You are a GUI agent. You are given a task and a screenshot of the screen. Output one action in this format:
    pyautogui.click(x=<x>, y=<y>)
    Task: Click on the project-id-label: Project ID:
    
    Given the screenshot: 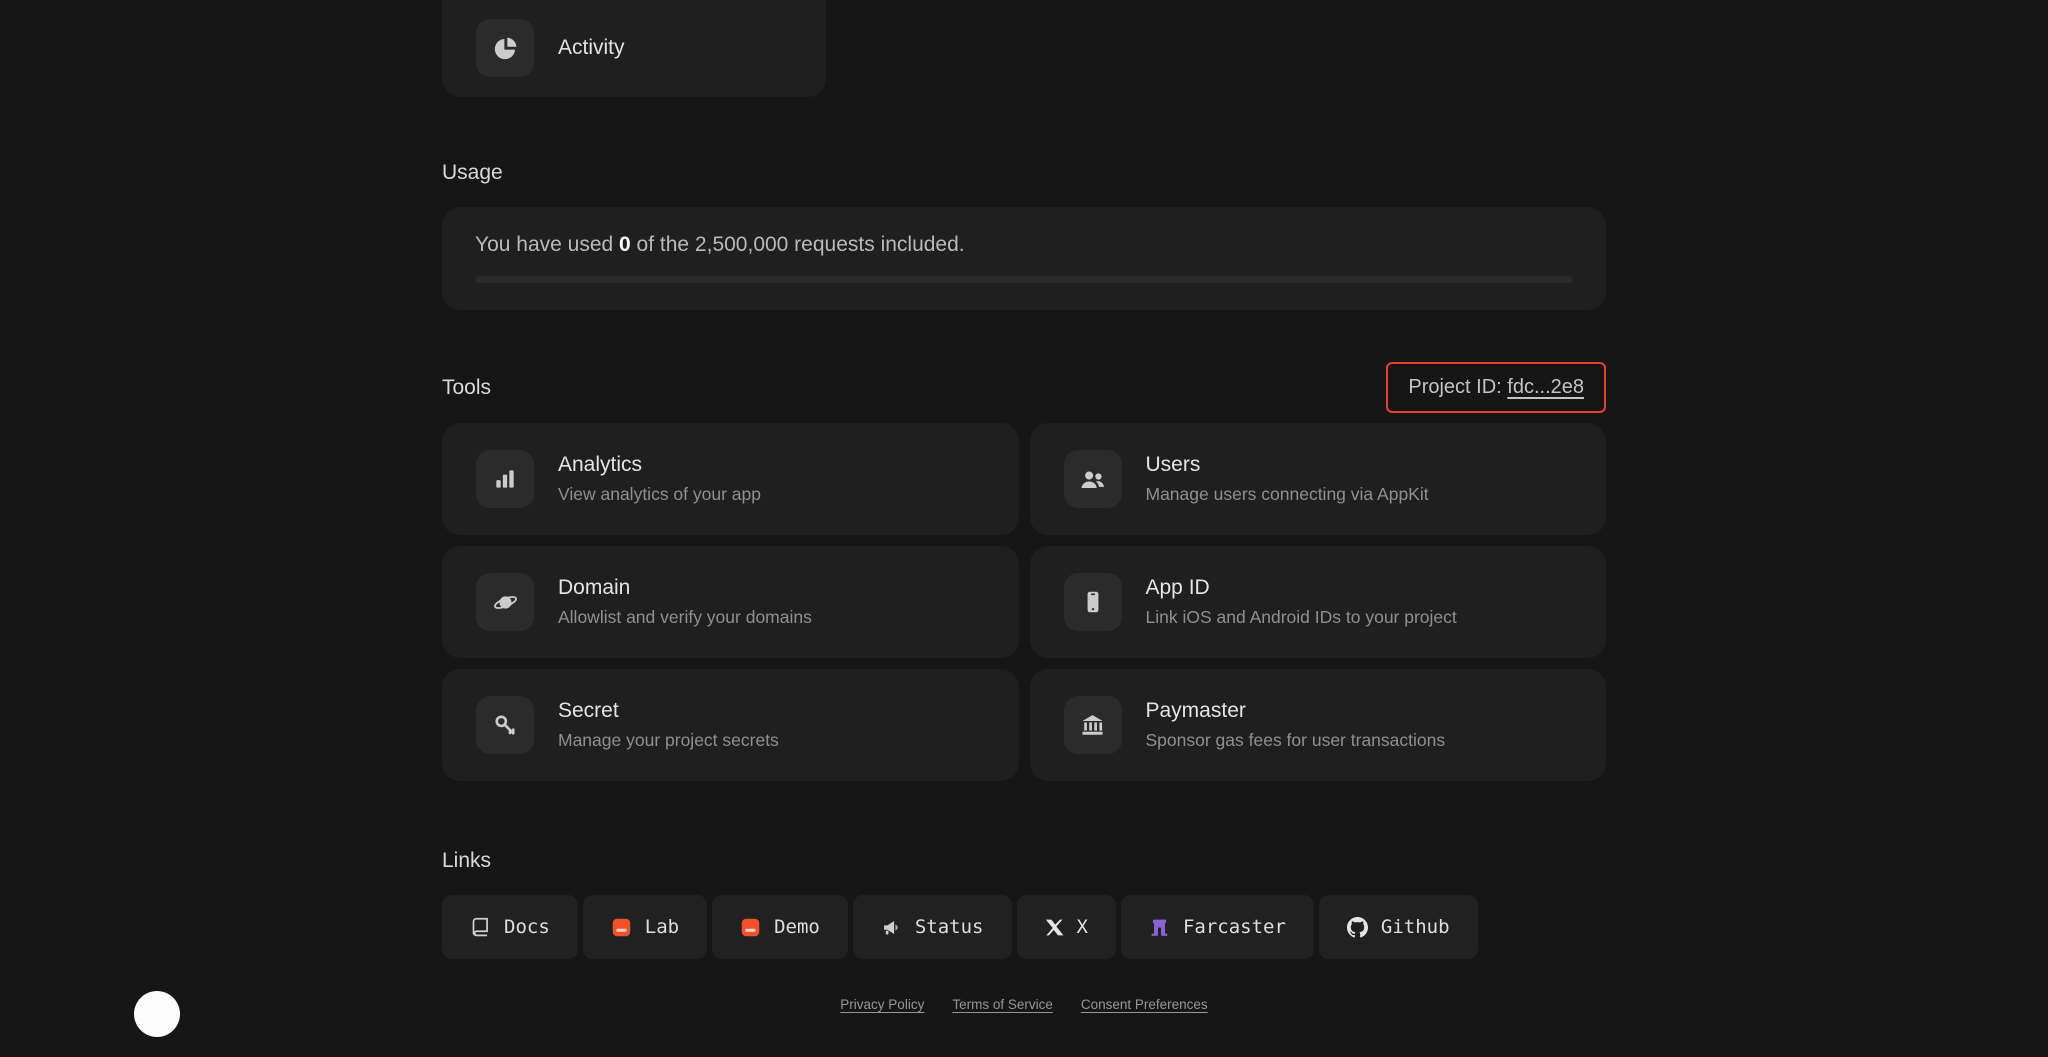 What is the action you would take?
    pyautogui.click(x=1458, y=387)
    